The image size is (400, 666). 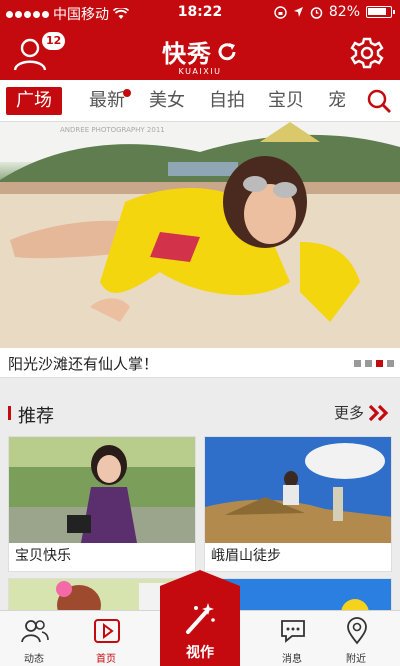 I want to click on more-link: 更多, so click(x=362, y=412).